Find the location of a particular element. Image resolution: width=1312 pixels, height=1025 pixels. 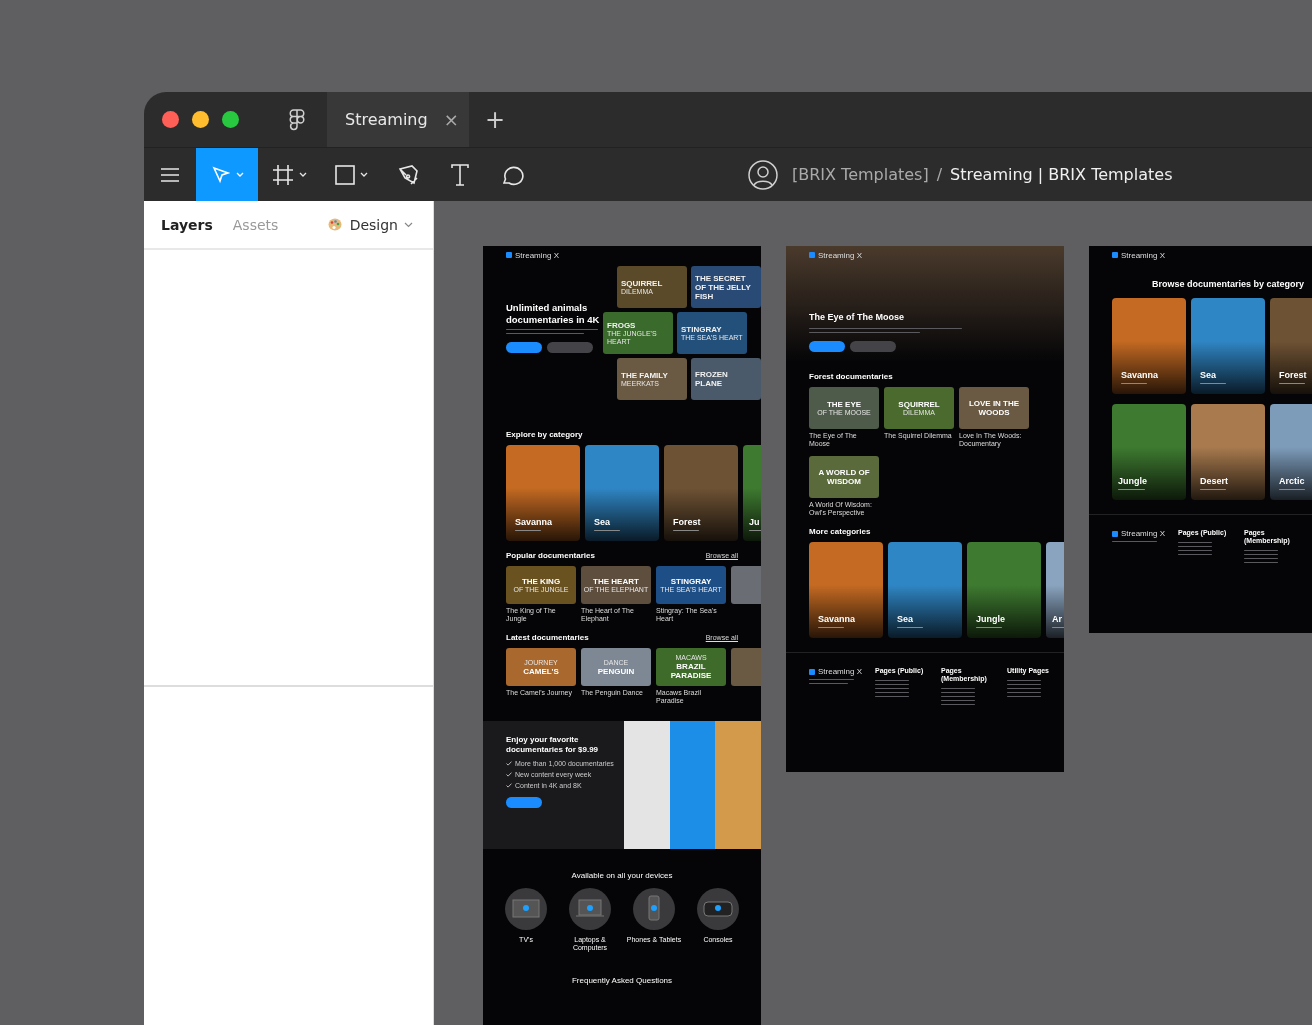

new-tab-button: + is located at coordinates (495, 119).